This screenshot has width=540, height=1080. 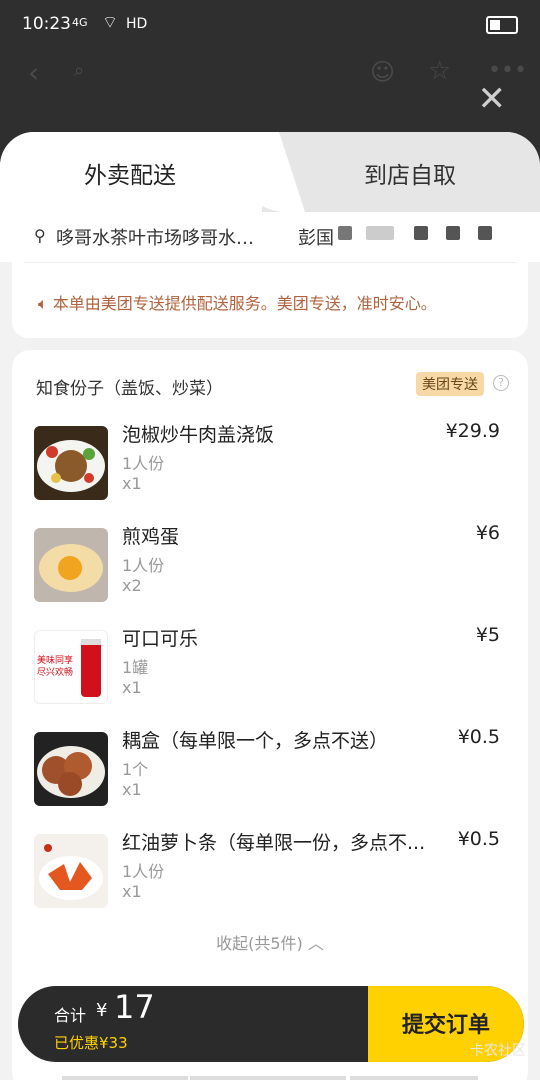 What do you see at coordinates (45, 303) in the screenshot?
I see `speaker-icon: 🔈︎` at bounding box center [45, 303].